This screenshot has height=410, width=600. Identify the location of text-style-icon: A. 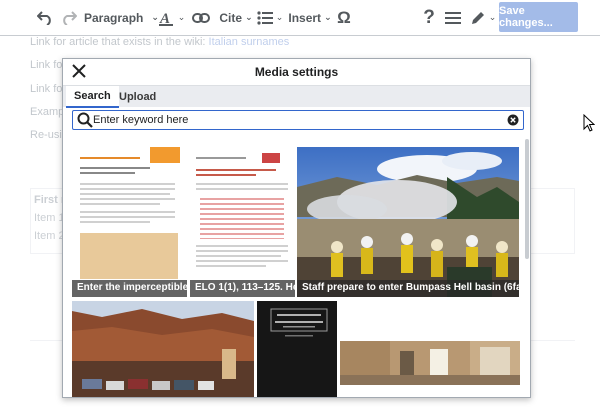
(165, 18).